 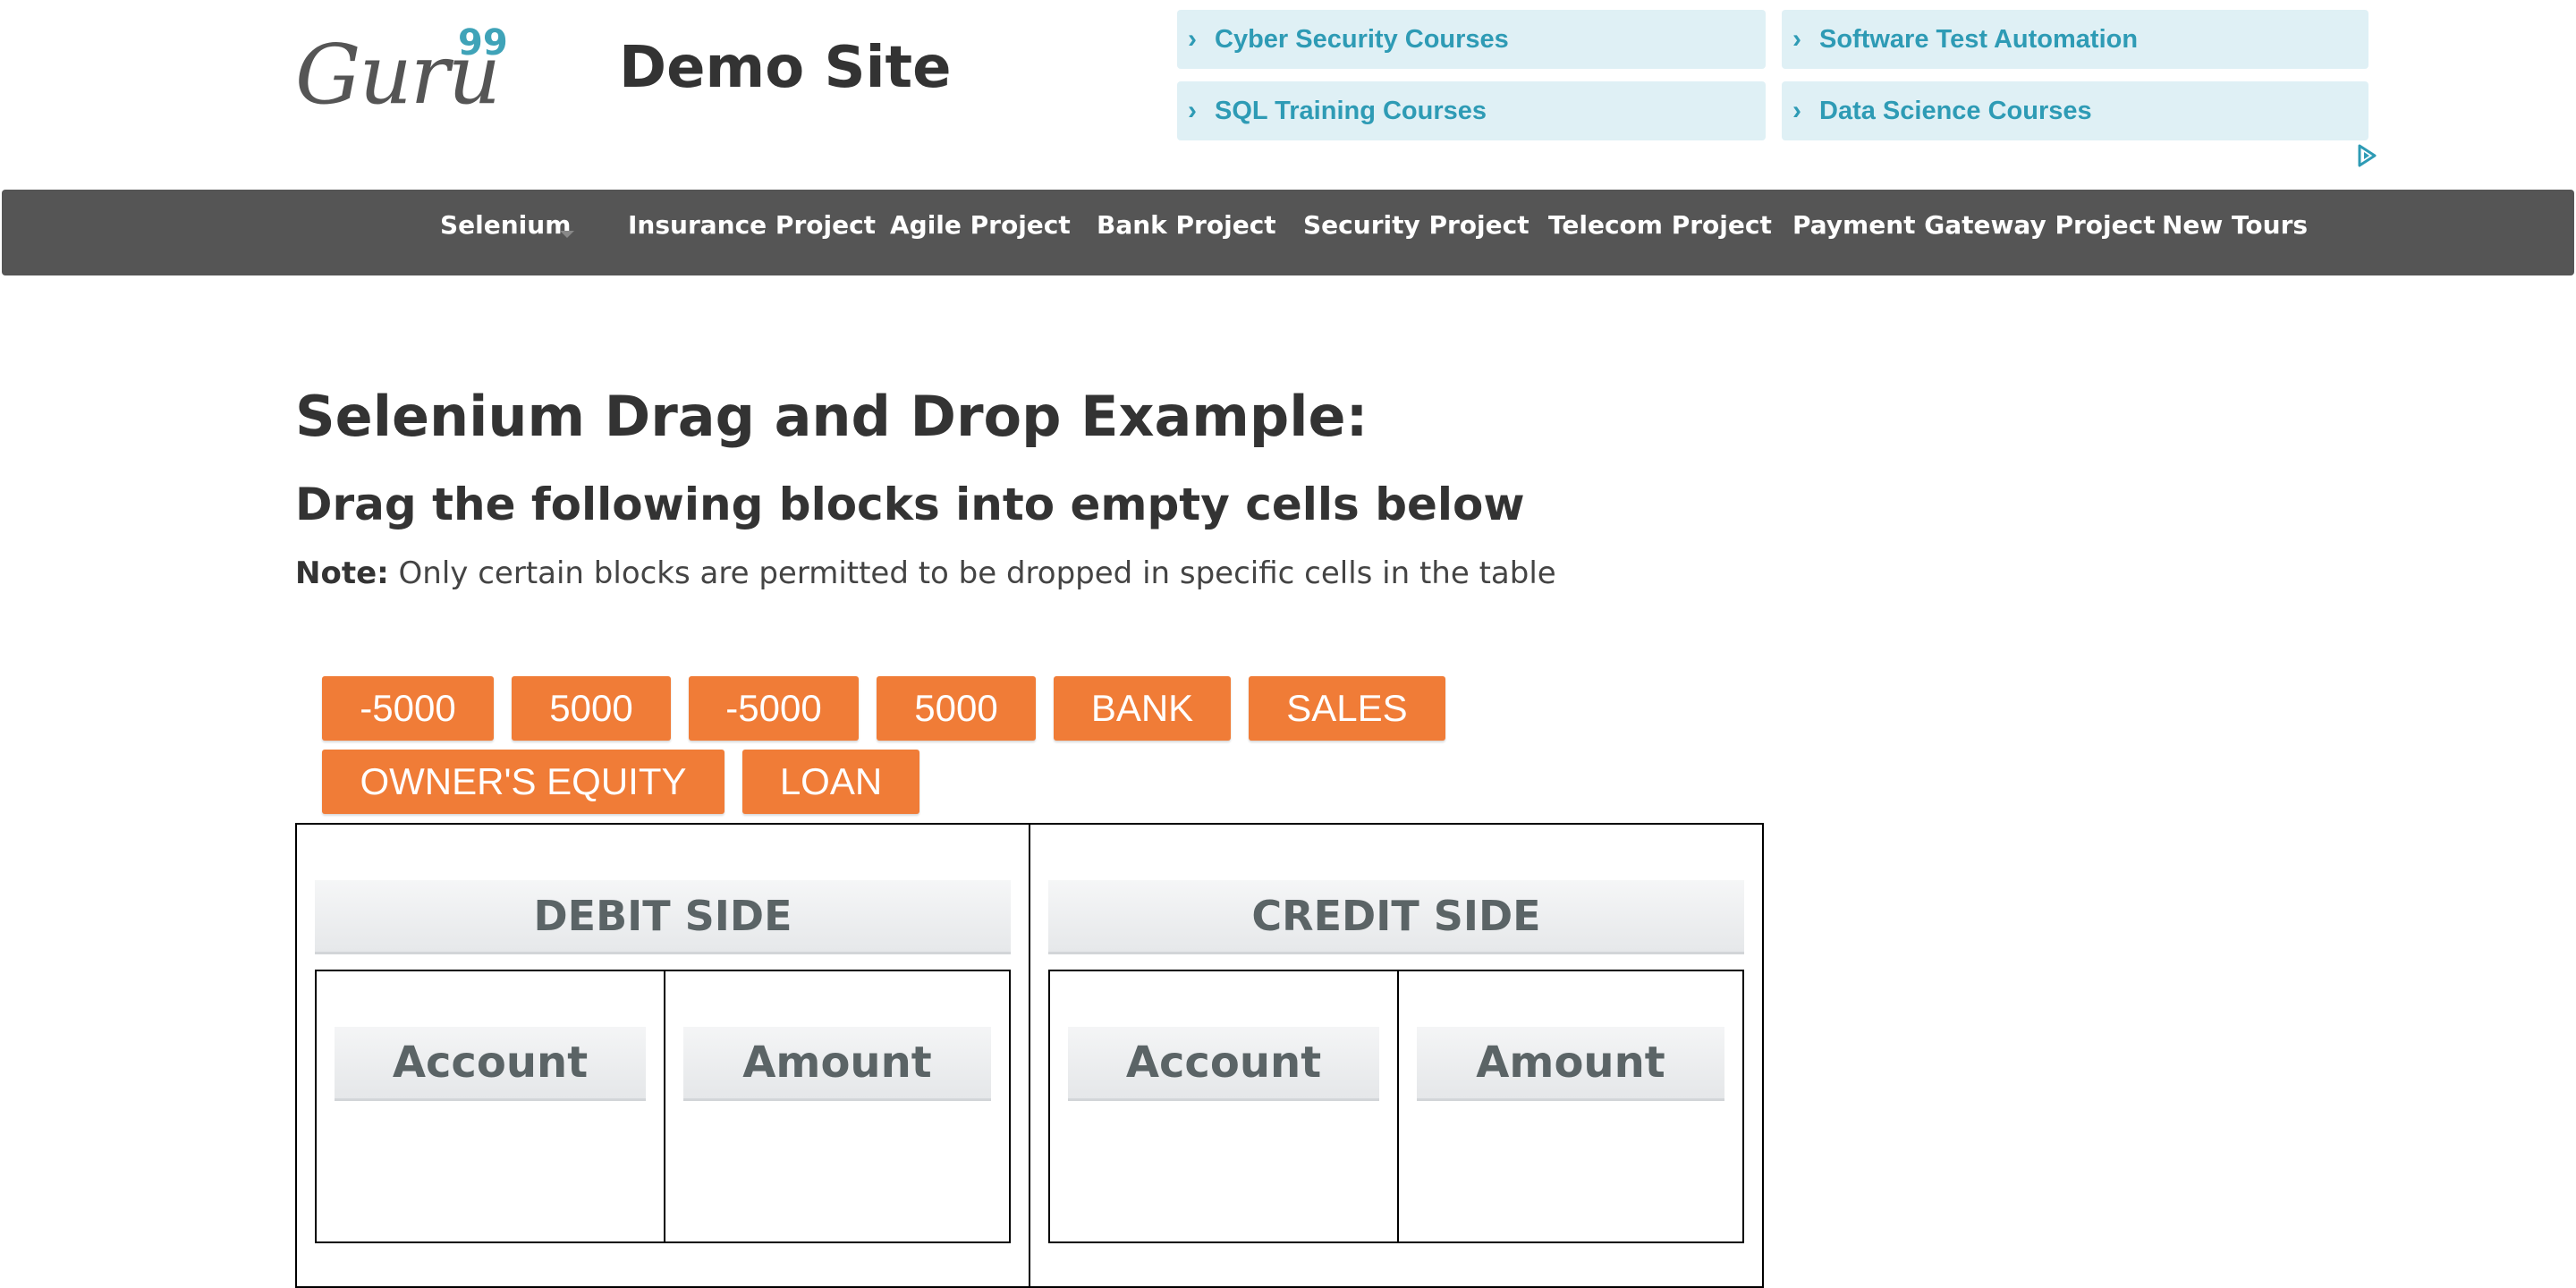 I want to click on guru99-logo: Guru 99, so click(x=402, y=69).